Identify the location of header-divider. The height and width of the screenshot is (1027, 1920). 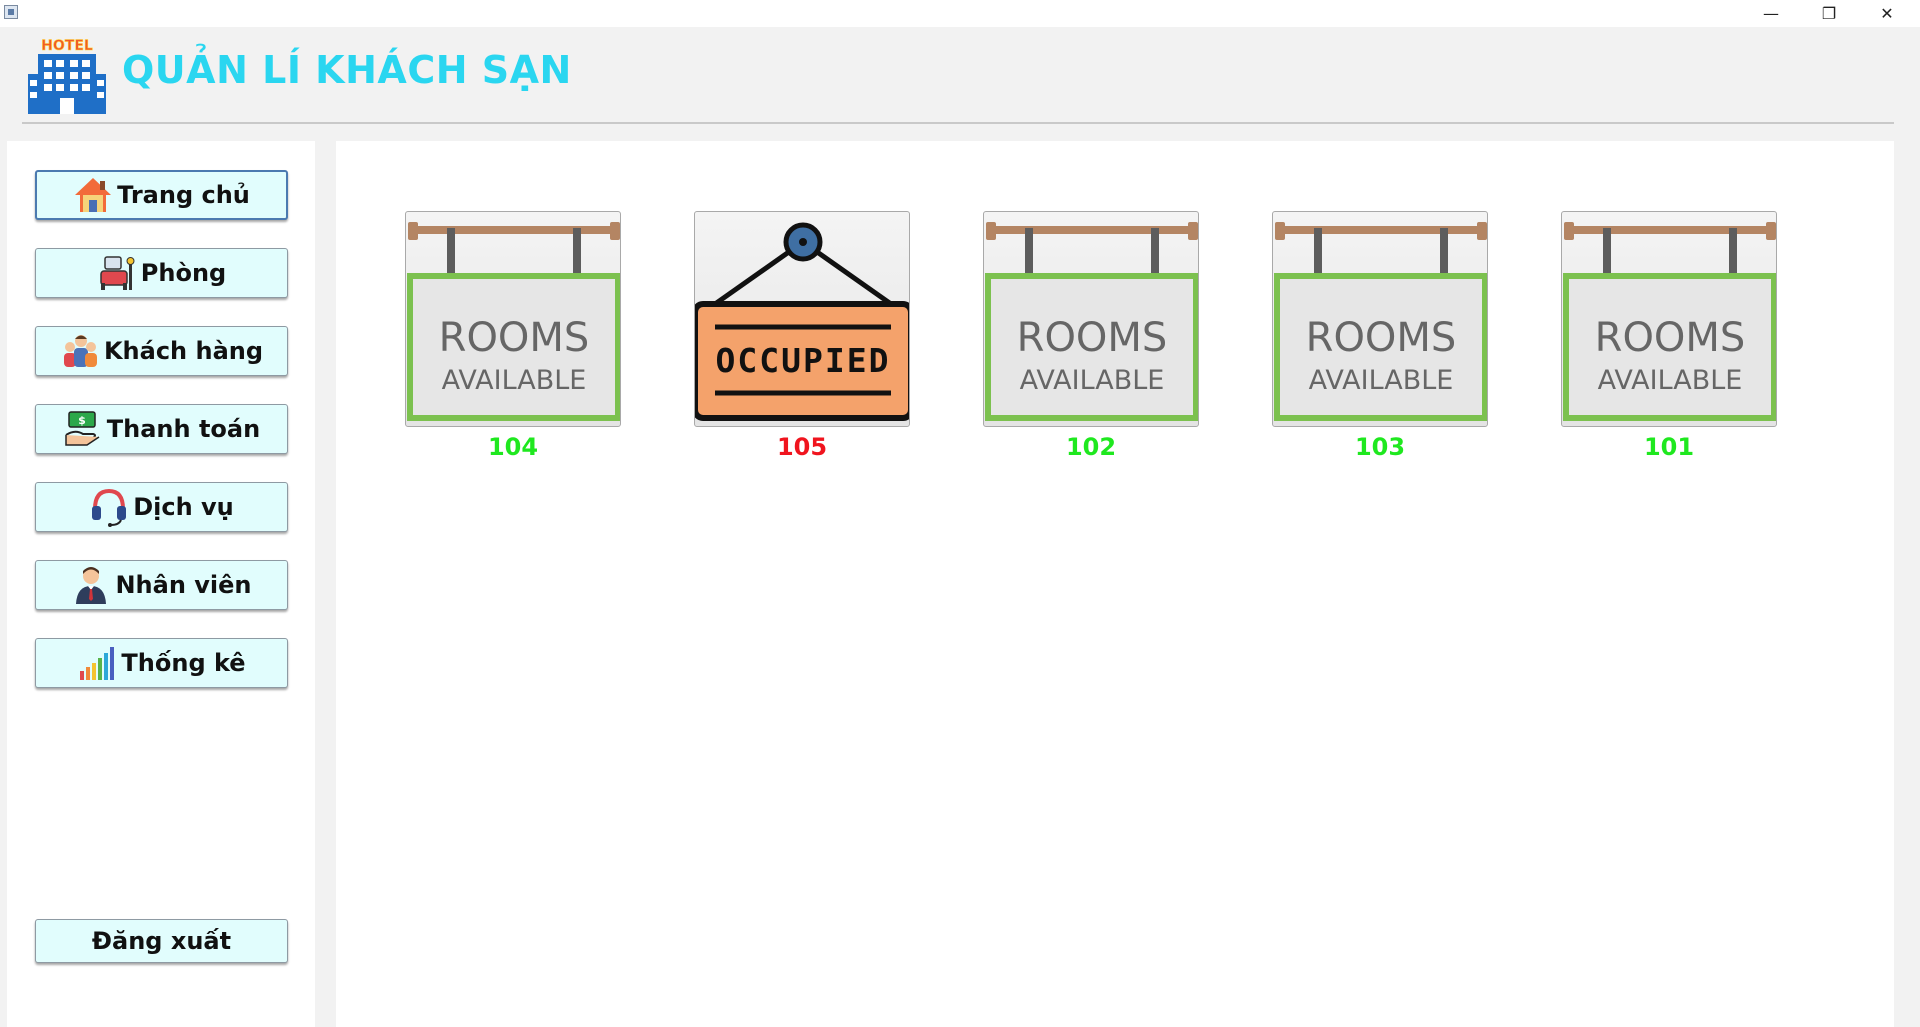
(958, 123).